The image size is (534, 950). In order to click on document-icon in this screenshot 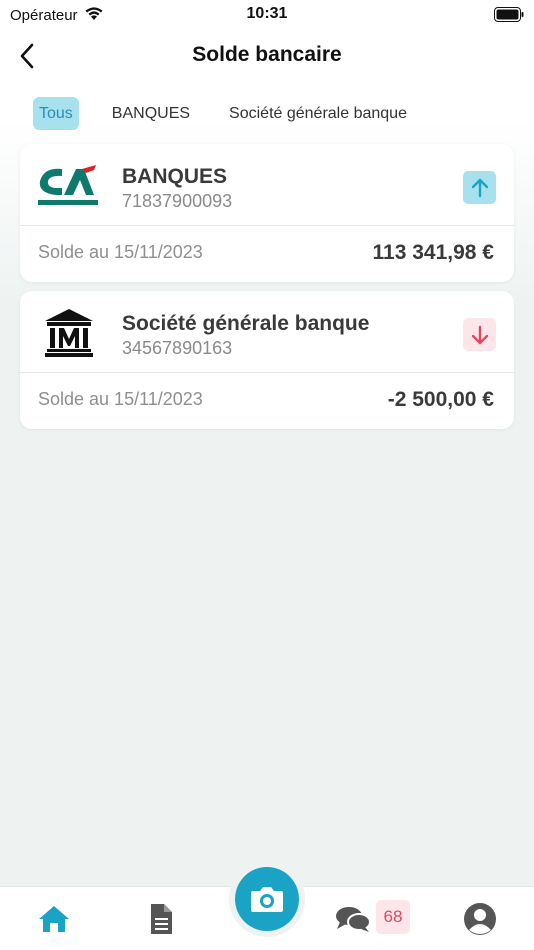, I will do `click(161, 919)`.